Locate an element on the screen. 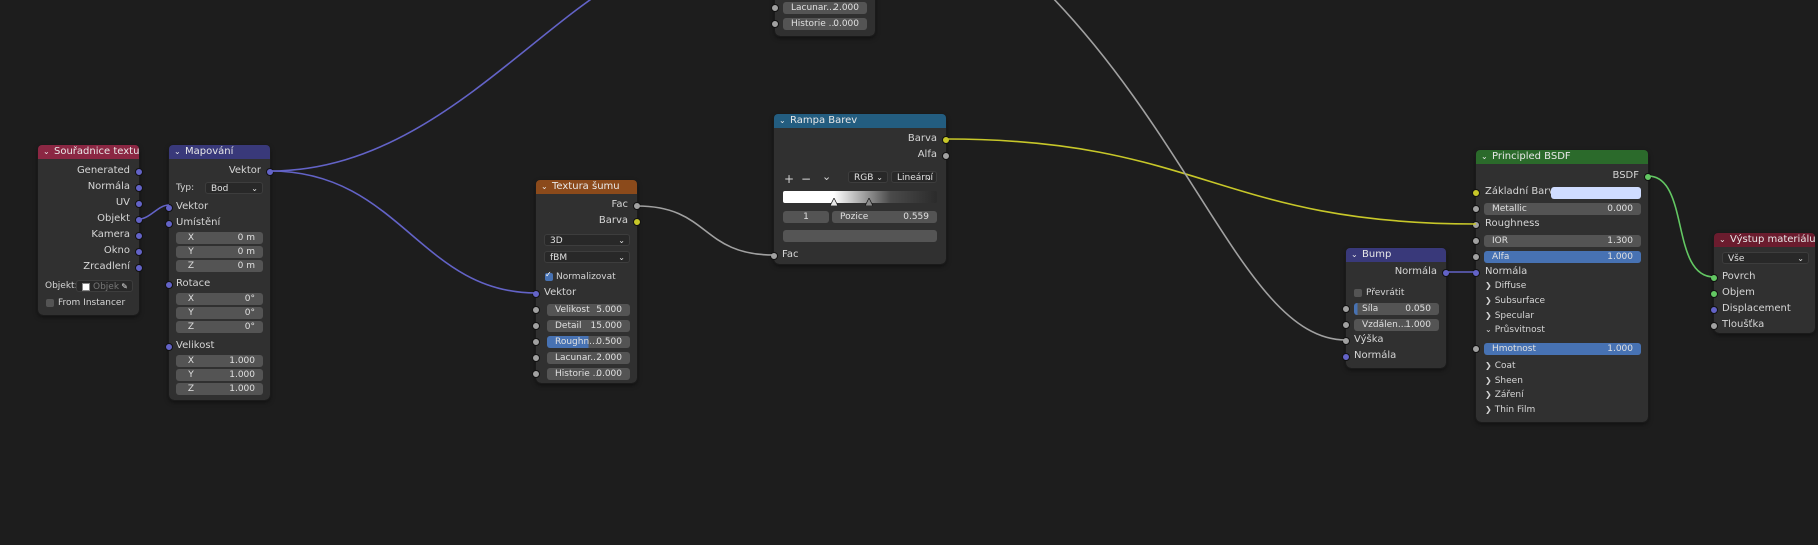 The height and width of the screenshot is (545, 1818). eyedropper-icon: ✎ is located at coordinates (124, 287).